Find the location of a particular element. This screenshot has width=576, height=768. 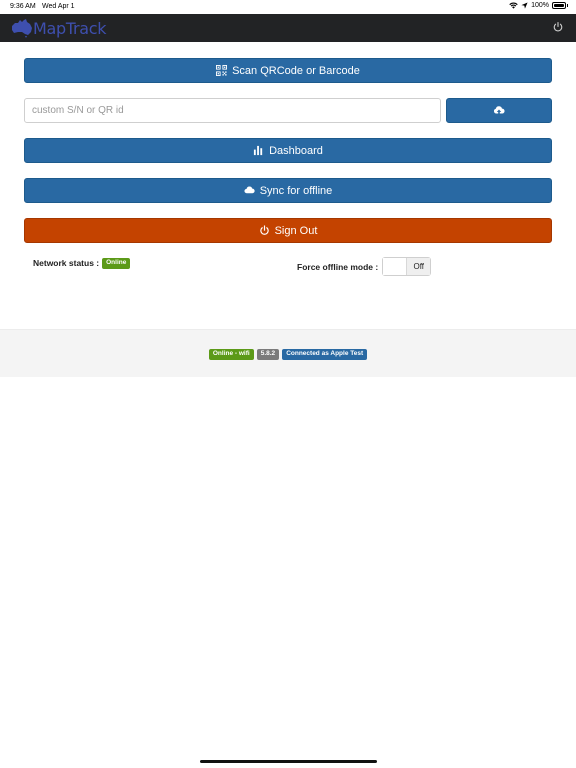

qrcode-icon is located at coordinates (222, 70).